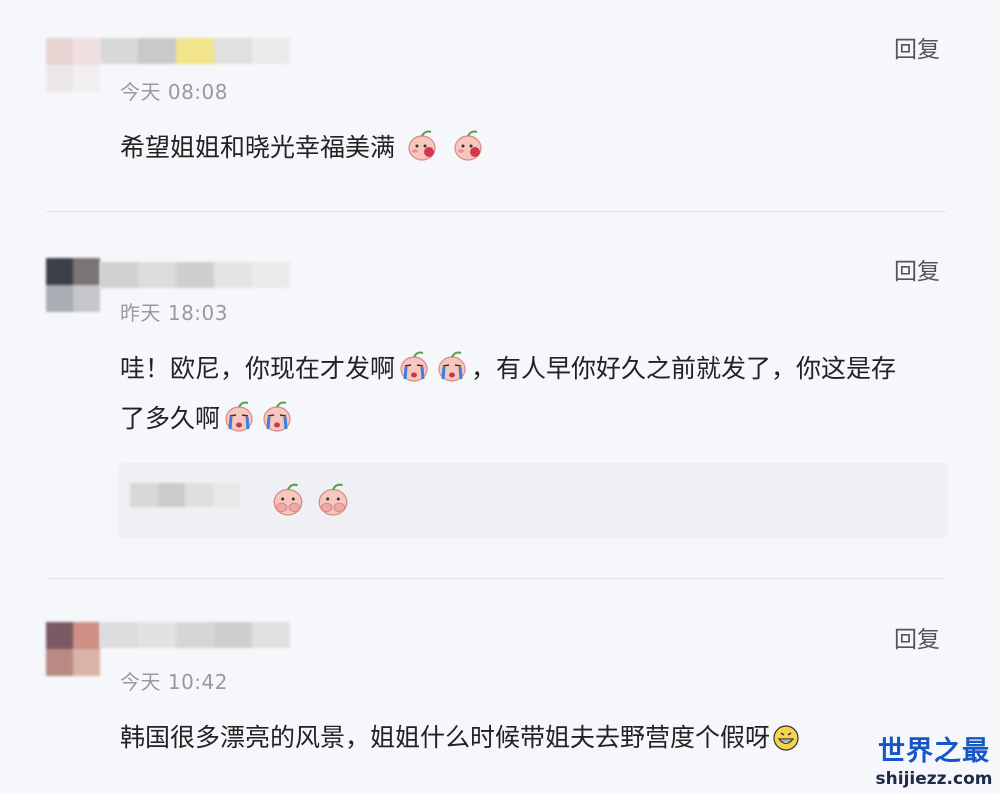 This screenshot has width=1000, height=794. Describe the element at coordinates (934, 779) in the screenshot. I see `watermark-url: shijiezz.com` at that location.